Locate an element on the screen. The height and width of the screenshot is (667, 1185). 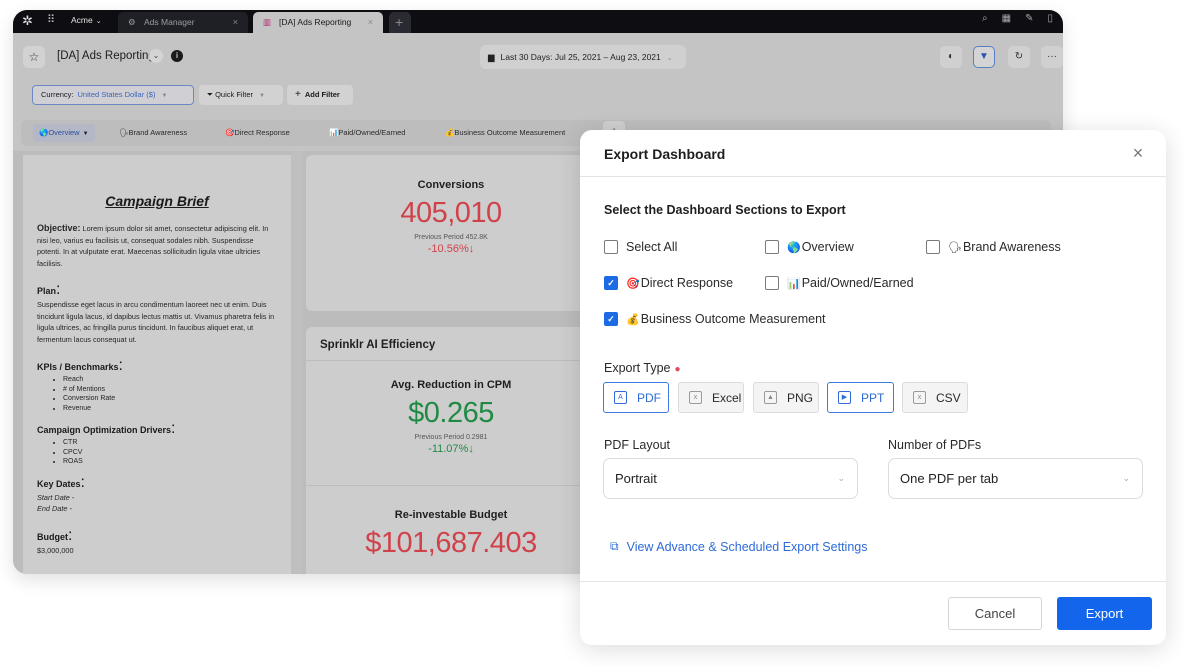
checkbox-select-all: Select All is located at coordinates (640, 247).